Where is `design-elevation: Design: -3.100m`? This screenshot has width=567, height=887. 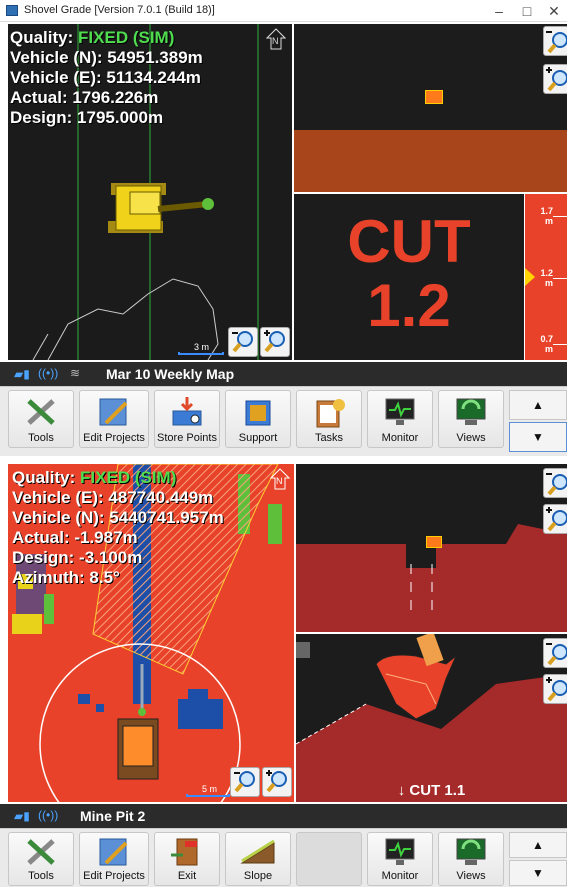
design-elevation: Design: -3.100m is located at coordinates (77, 557).